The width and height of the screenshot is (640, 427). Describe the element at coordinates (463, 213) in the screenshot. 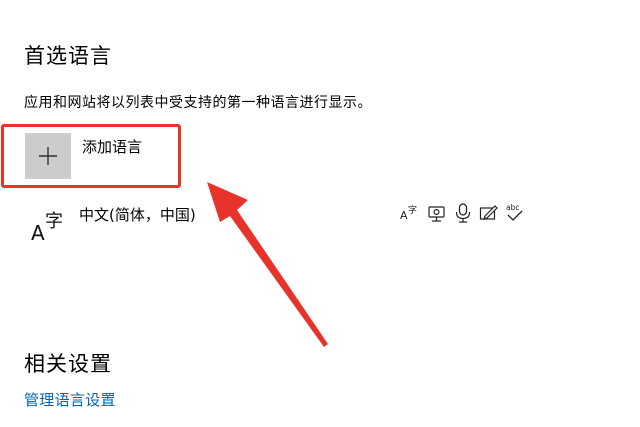

I see `microphone-icon` at that location.